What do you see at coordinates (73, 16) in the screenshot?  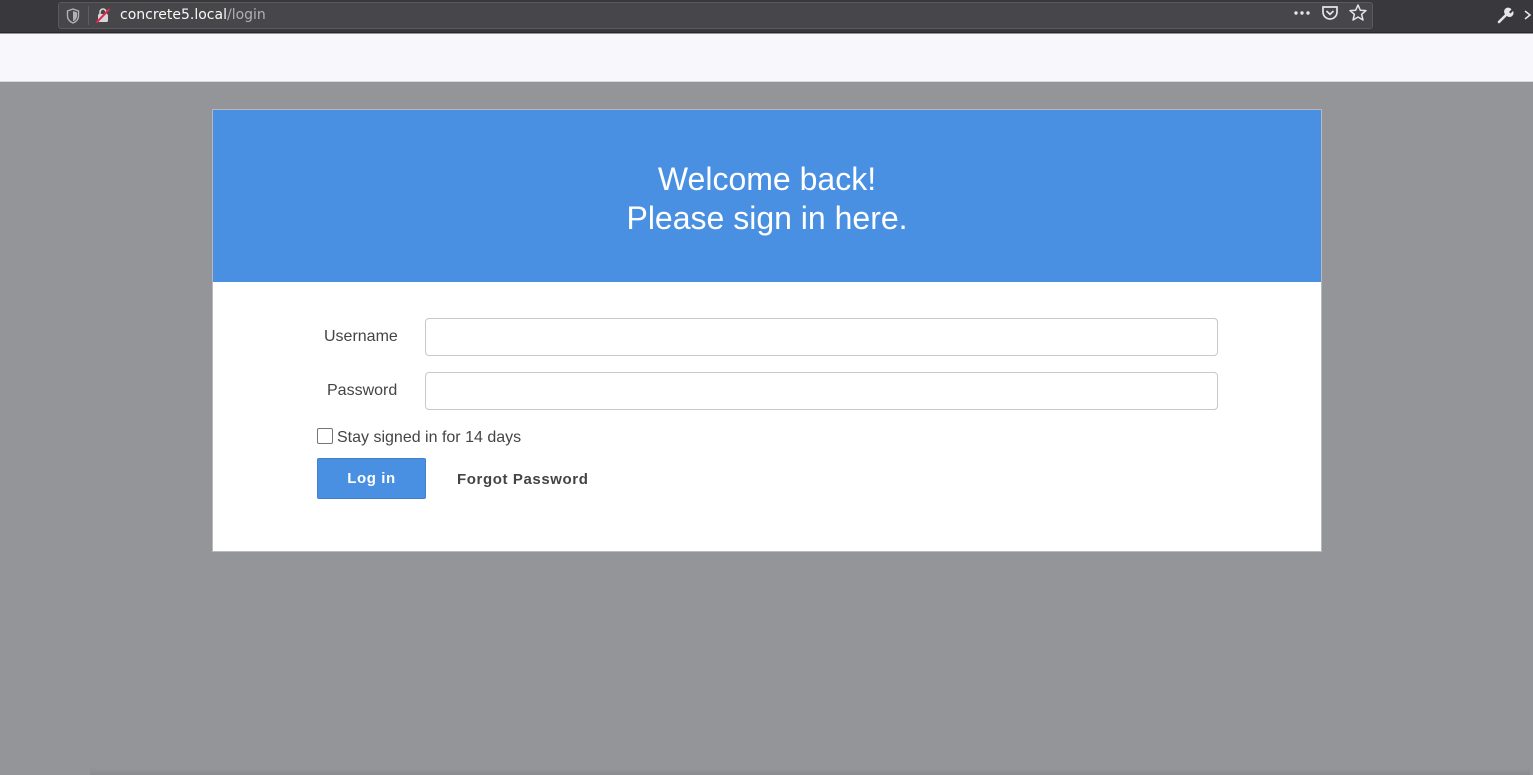 I see `shield-icon` at bounding box center [73, 16].